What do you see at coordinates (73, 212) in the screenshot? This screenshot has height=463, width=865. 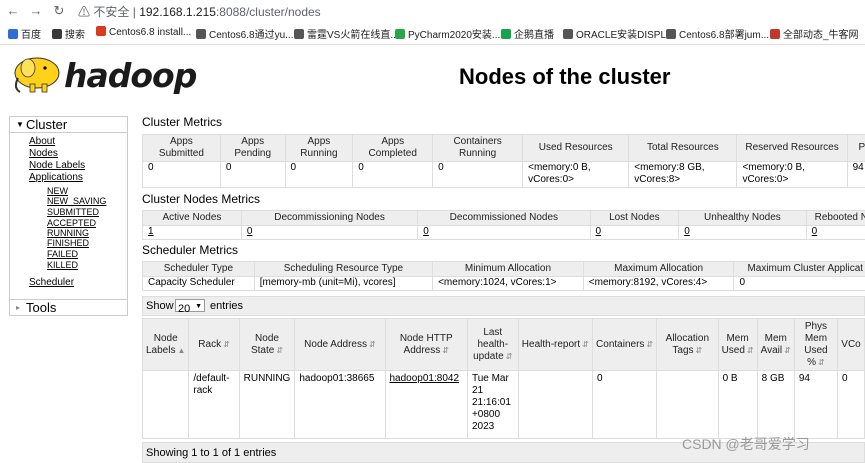 I see `app-state-submitted: SUBMITTED` at bounding box center [73, 212].